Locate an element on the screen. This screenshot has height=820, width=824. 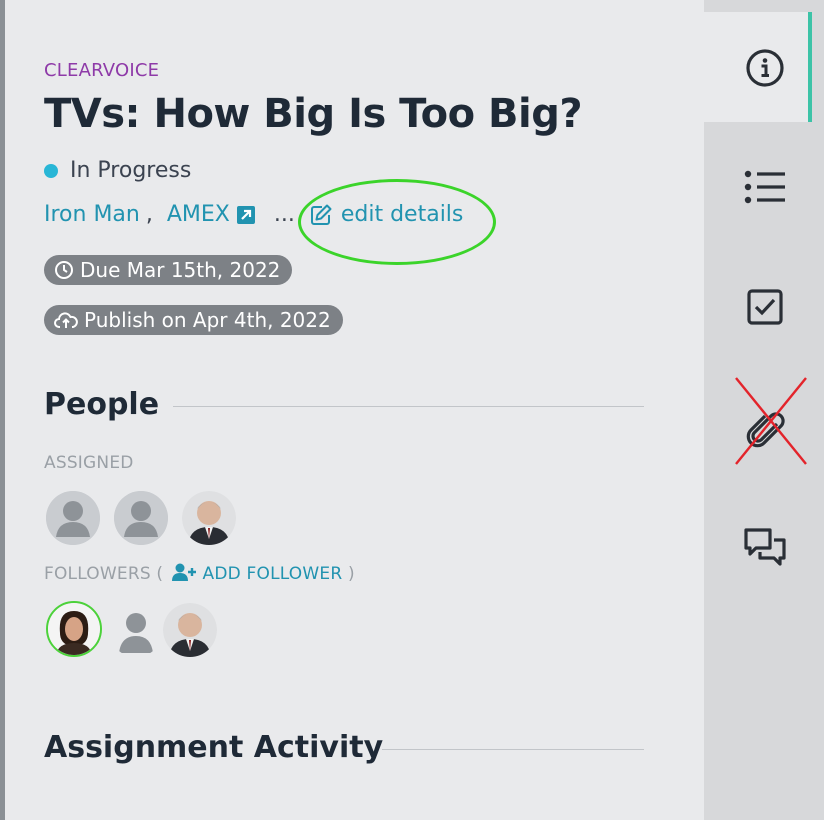
comments-icon is located at coordinates (765, 547).